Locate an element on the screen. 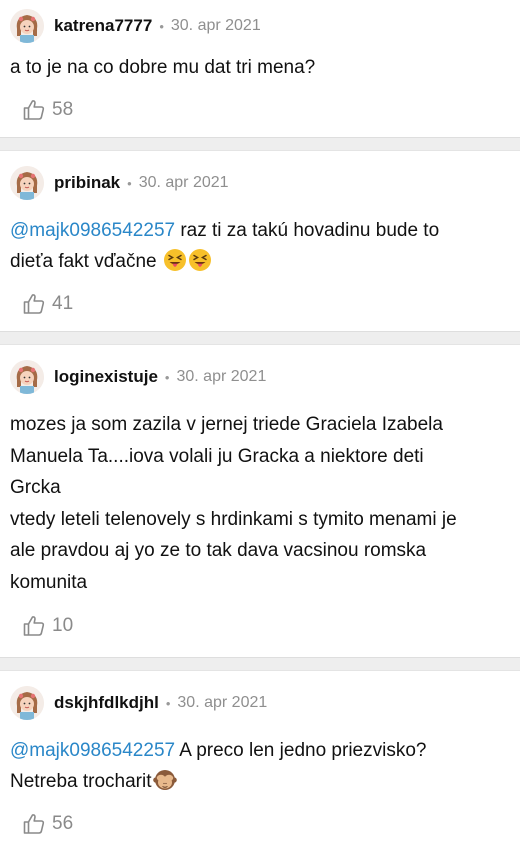  comment-text-fragment: A preco len jedno priezvisko? is located at coordinates (301, 750).